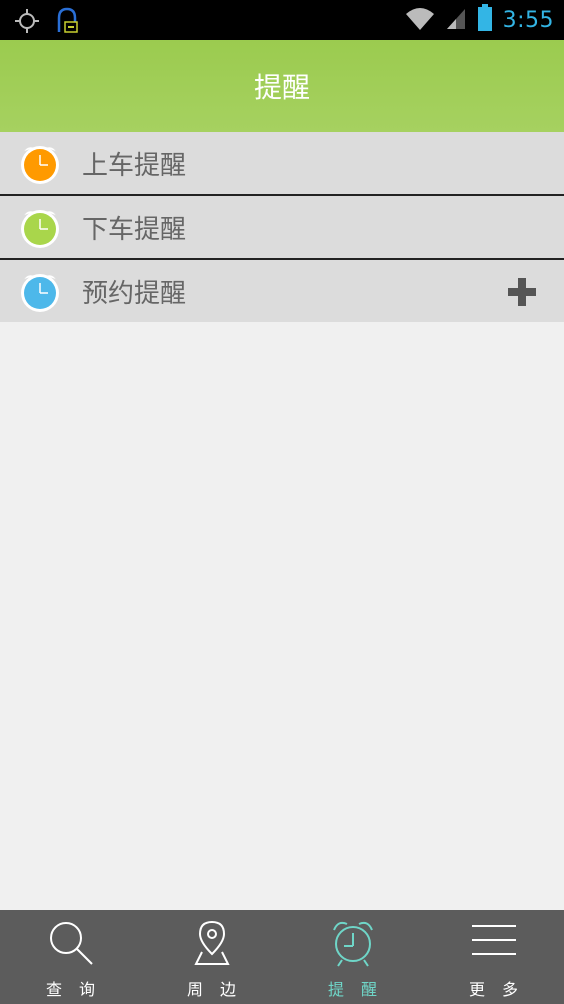 Image resolution: width=564 pixels, height=1004 pixels. Describe the element at coordinates (420, 20) in the screenshot. I see `wifi-icon` at that location.